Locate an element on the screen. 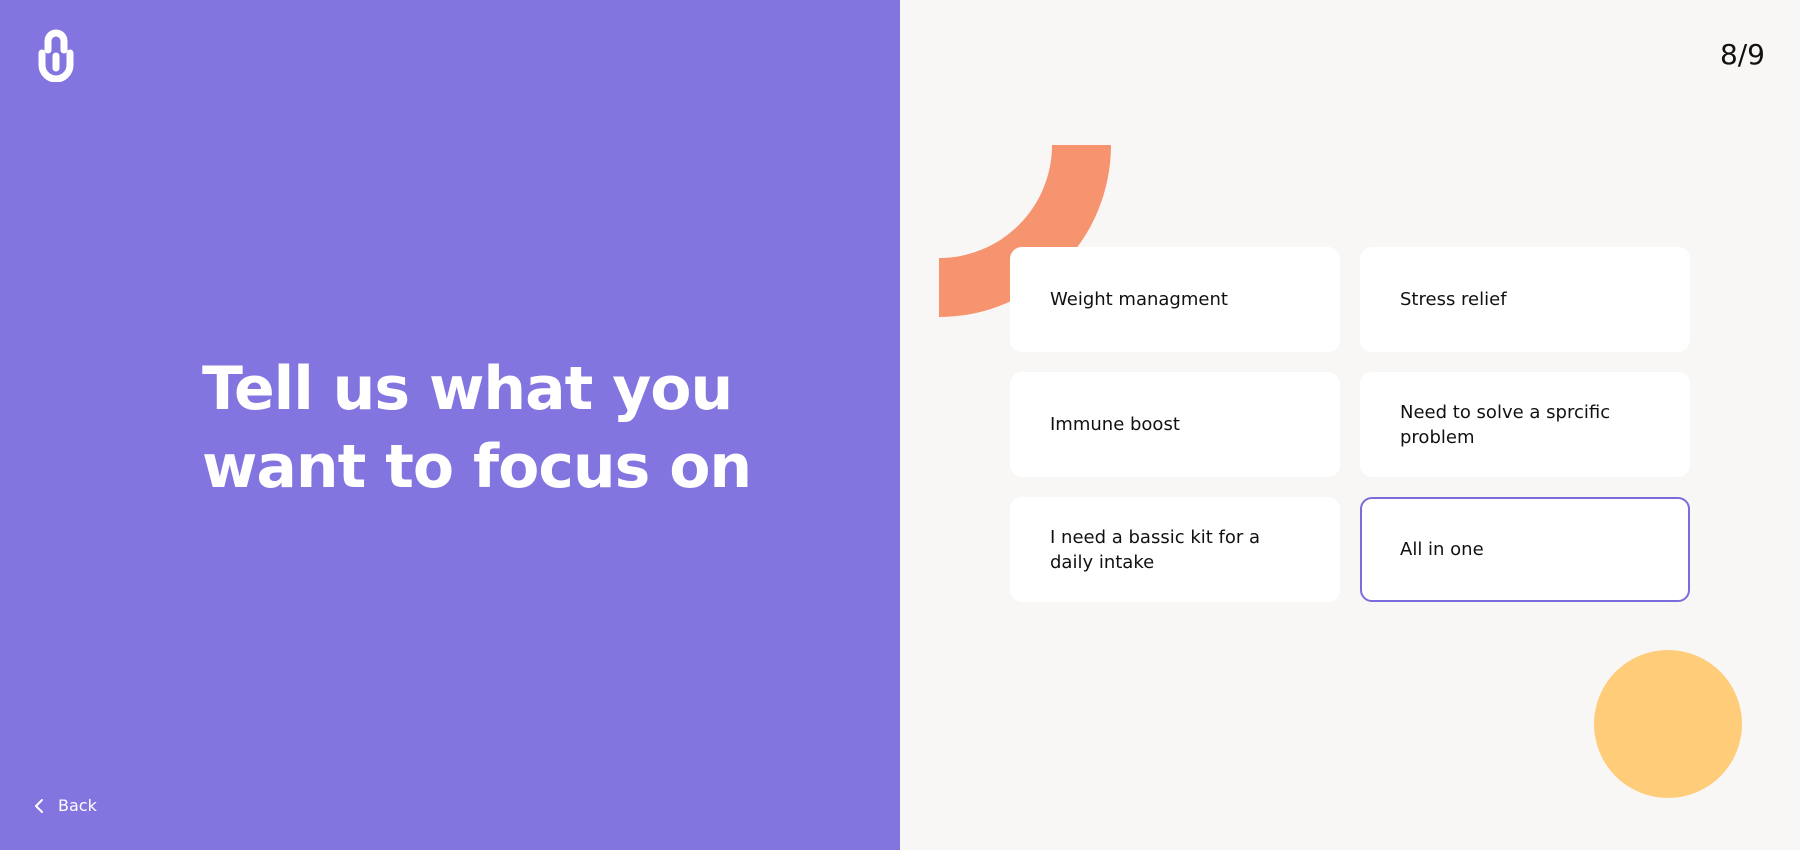 The height and width of the screenshot is (850, 1800). option-daily-kit: I need a bassic kit for a daily intake is located at coordinates (1175, 549).